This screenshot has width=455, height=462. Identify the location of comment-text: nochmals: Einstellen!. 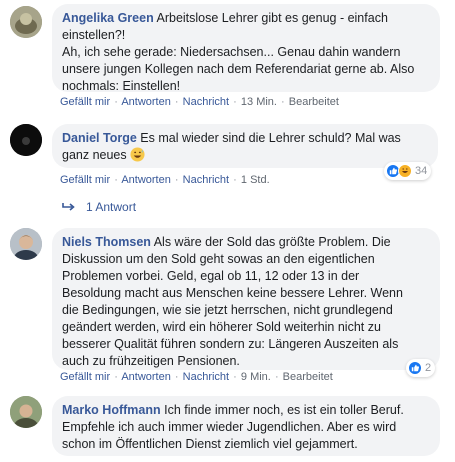
(121, 86).